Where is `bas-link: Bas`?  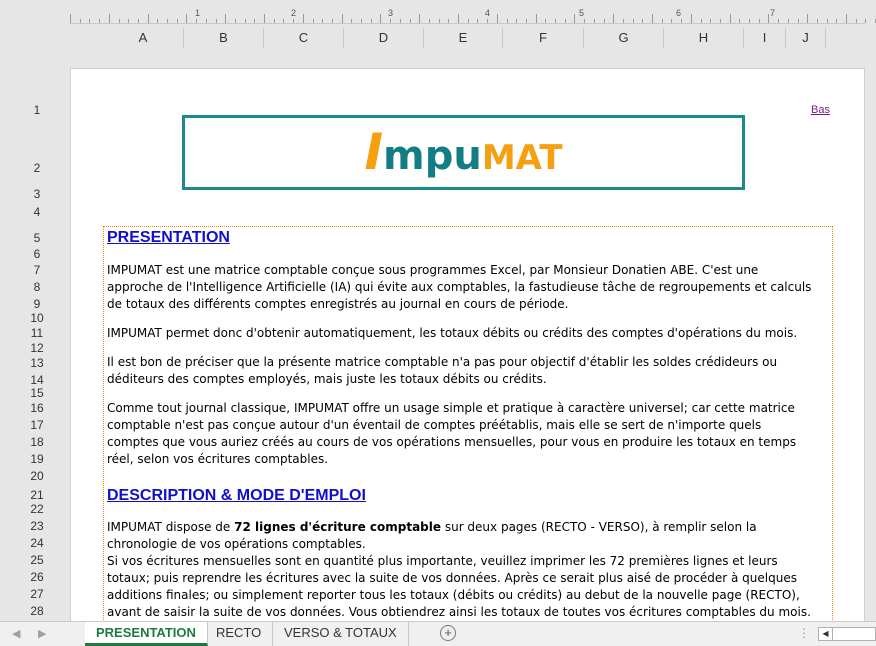
bas-link: Bas is located at coordinates (820, 110).